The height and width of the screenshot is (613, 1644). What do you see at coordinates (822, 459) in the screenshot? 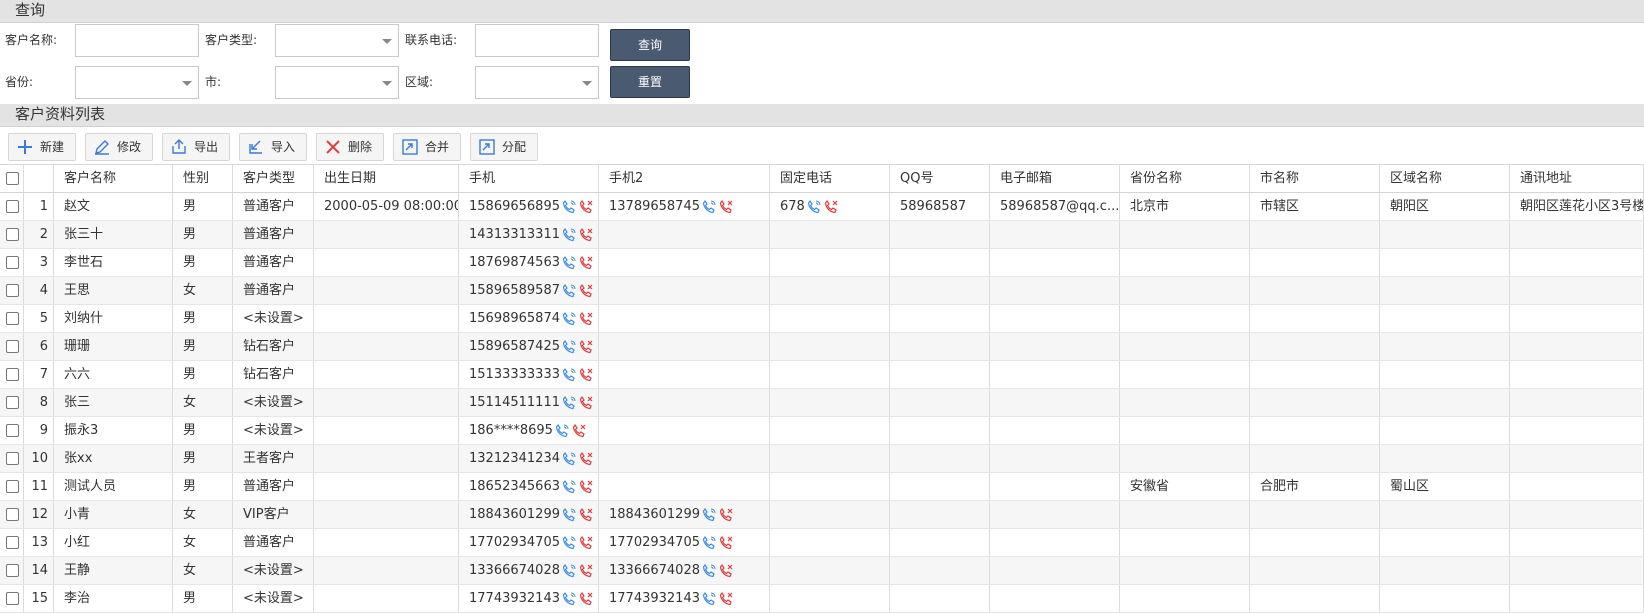
I see `table-row: 10 张xx 男王者客户 13212341234` at bounding box center [822, 459].